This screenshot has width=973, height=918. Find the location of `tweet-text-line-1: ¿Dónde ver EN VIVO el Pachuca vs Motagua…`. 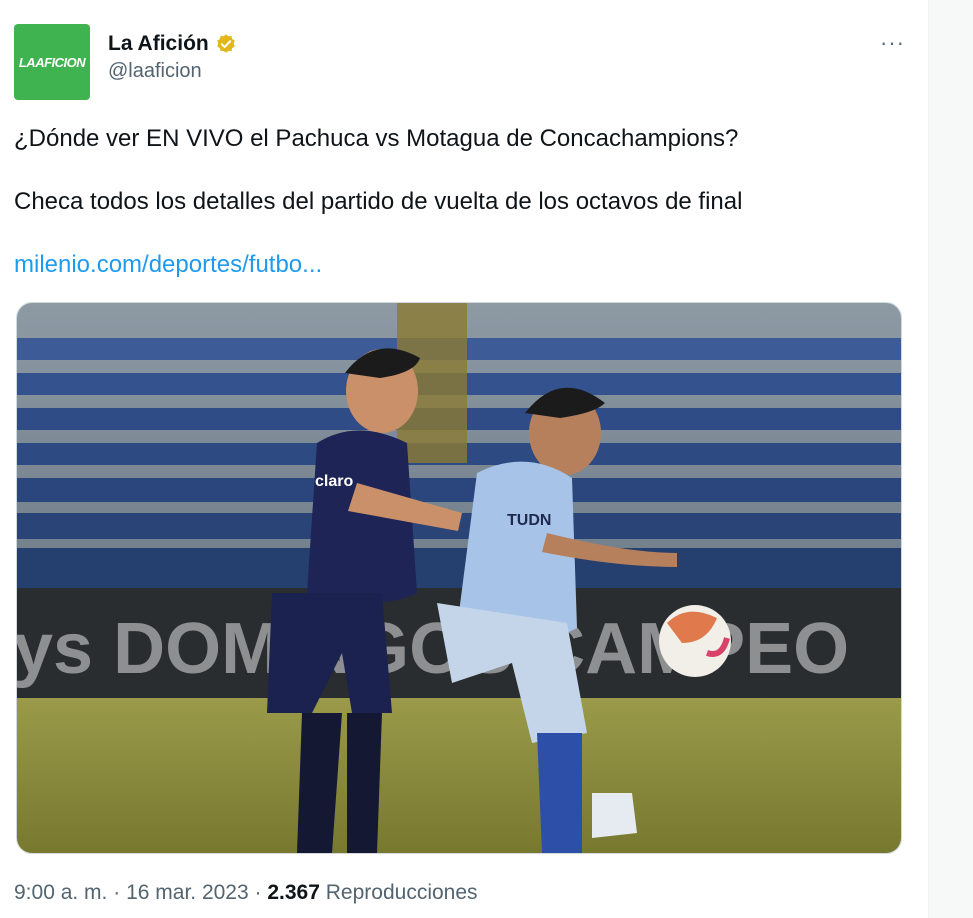

tweet-text-line-1: ¿Dónde ver EN VIVO el Pachuca vs Motagua… is located at coordinates (376, 138).